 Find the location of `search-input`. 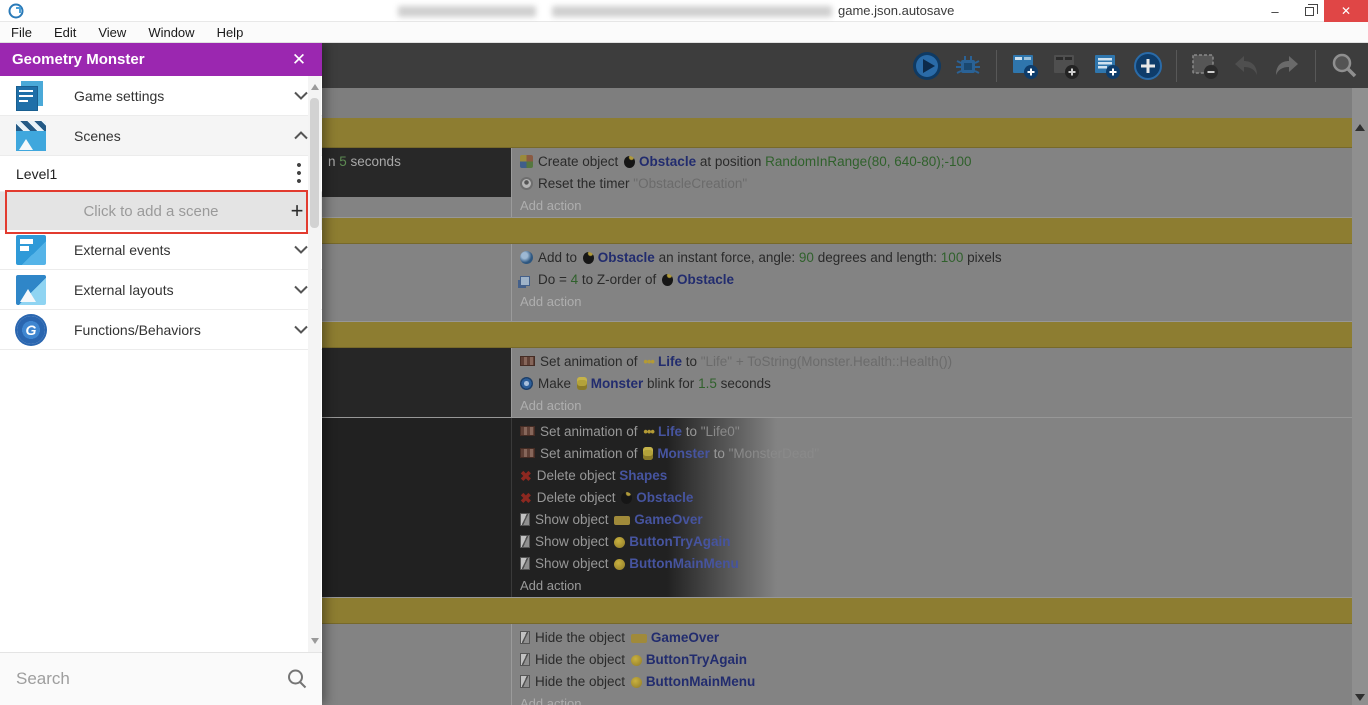

search-input is located at coordinates (151, 679).